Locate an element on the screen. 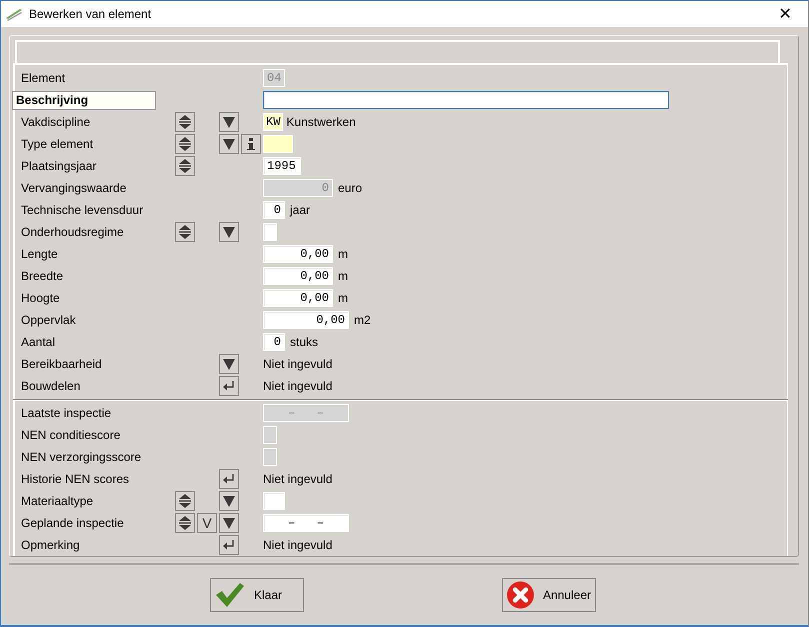 The image size is (809, 627). field-label: Hoogte is located at coordinates (40, 298).